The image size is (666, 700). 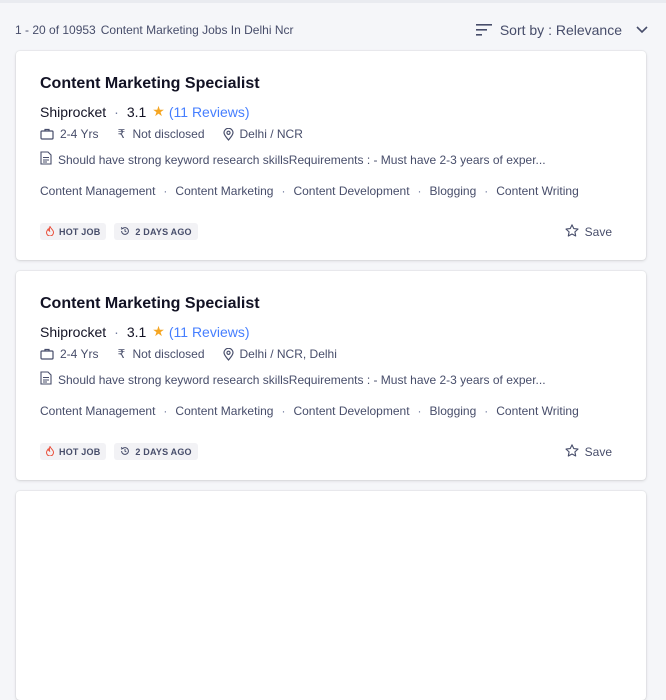 What do you see at coordinates (333, 1) in the screenshot?
I see `top-divider` at bounding box center [333, 1].